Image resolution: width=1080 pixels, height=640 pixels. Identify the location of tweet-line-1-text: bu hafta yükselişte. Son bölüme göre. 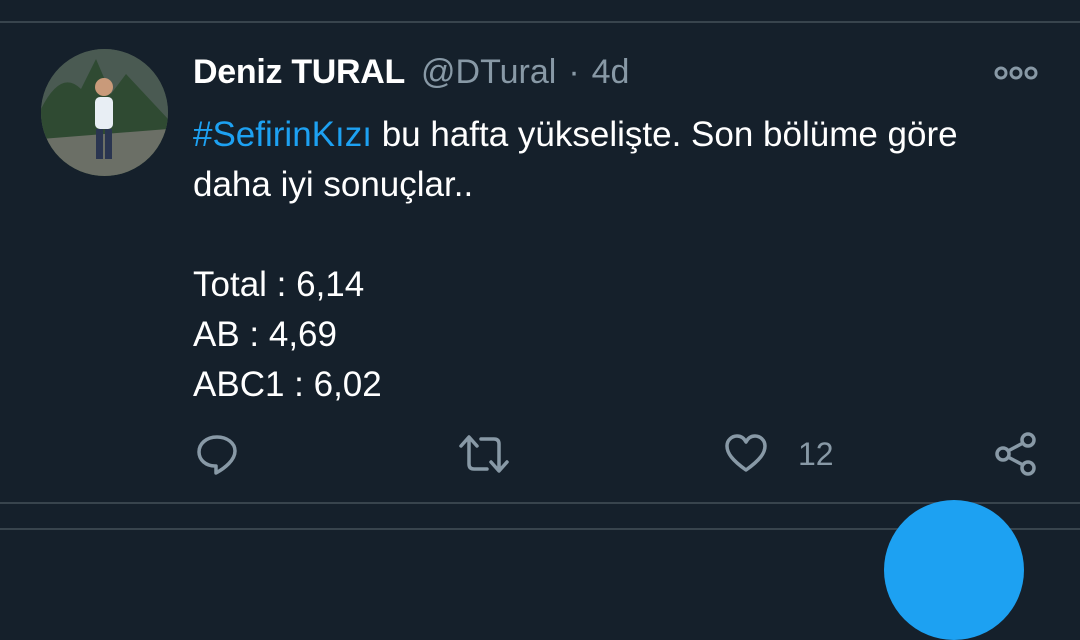
(664, 134).